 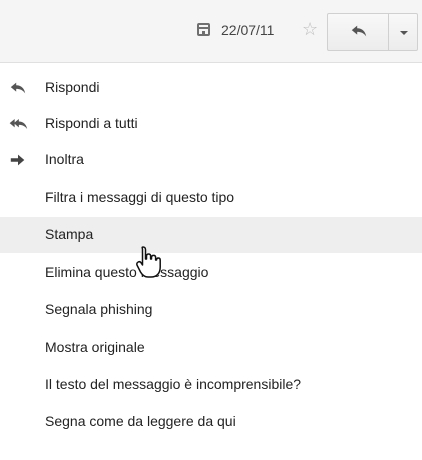 I want to click on menu-item-reply-all: Rispondi a tutti, so click(x=211, y=124).